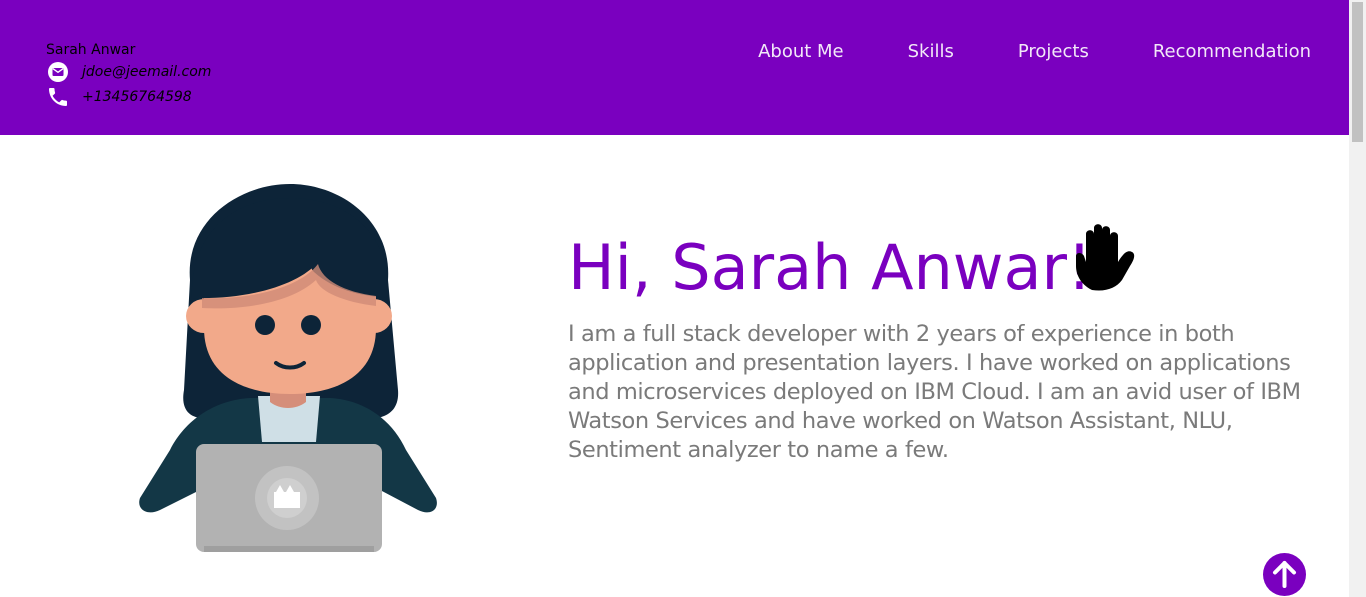 This screenshot has height=597, width=1366. What do you see at coordinates (1053, 51) in the screenshot?
I see `nav-projects: Projects` at bounding box center [1053, 51].